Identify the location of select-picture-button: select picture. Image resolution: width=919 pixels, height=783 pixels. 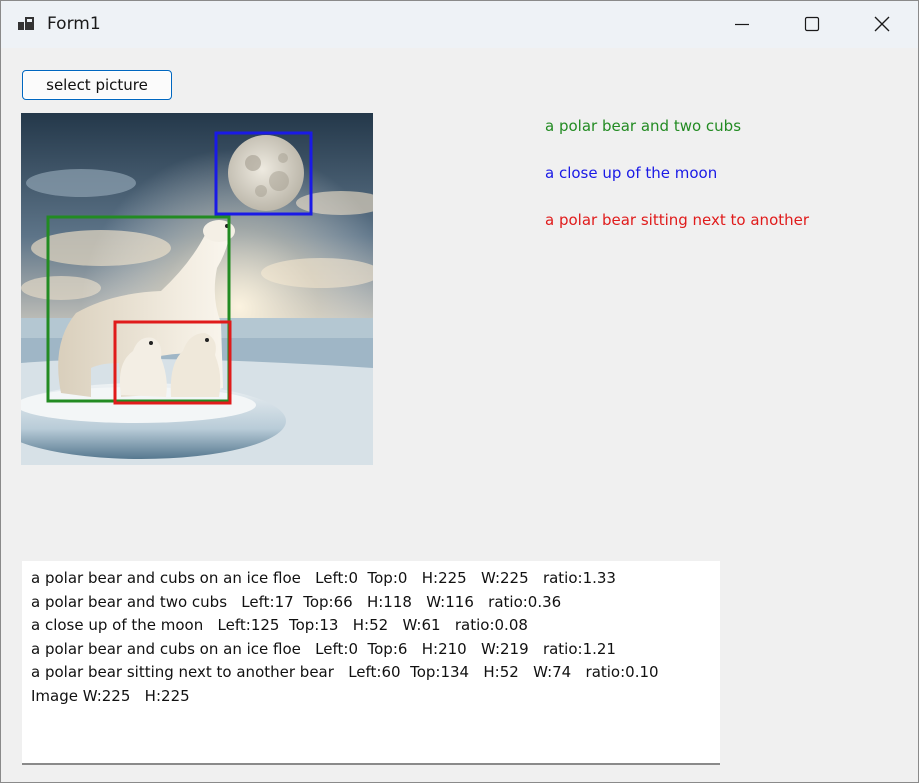
(97, 85).